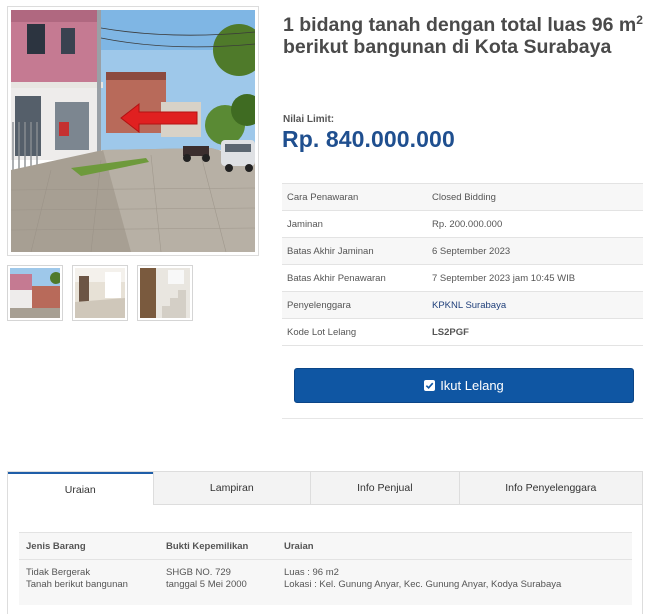  What do you see at coordinates (354, 332) in the screenshot?
I see `info-key: Kode Lot Lelang` at bounding box center [354, 332].